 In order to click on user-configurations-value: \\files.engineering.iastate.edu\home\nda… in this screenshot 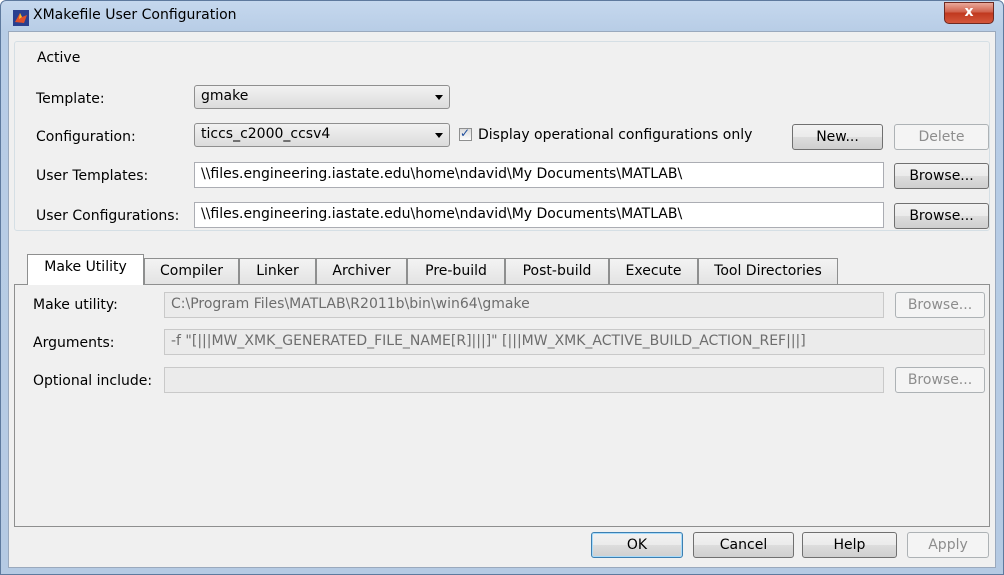, I will do `click(442, 214)`.